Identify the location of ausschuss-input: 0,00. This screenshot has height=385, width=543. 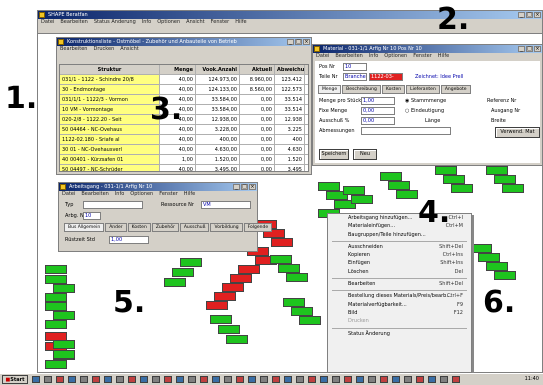
(378, 121).